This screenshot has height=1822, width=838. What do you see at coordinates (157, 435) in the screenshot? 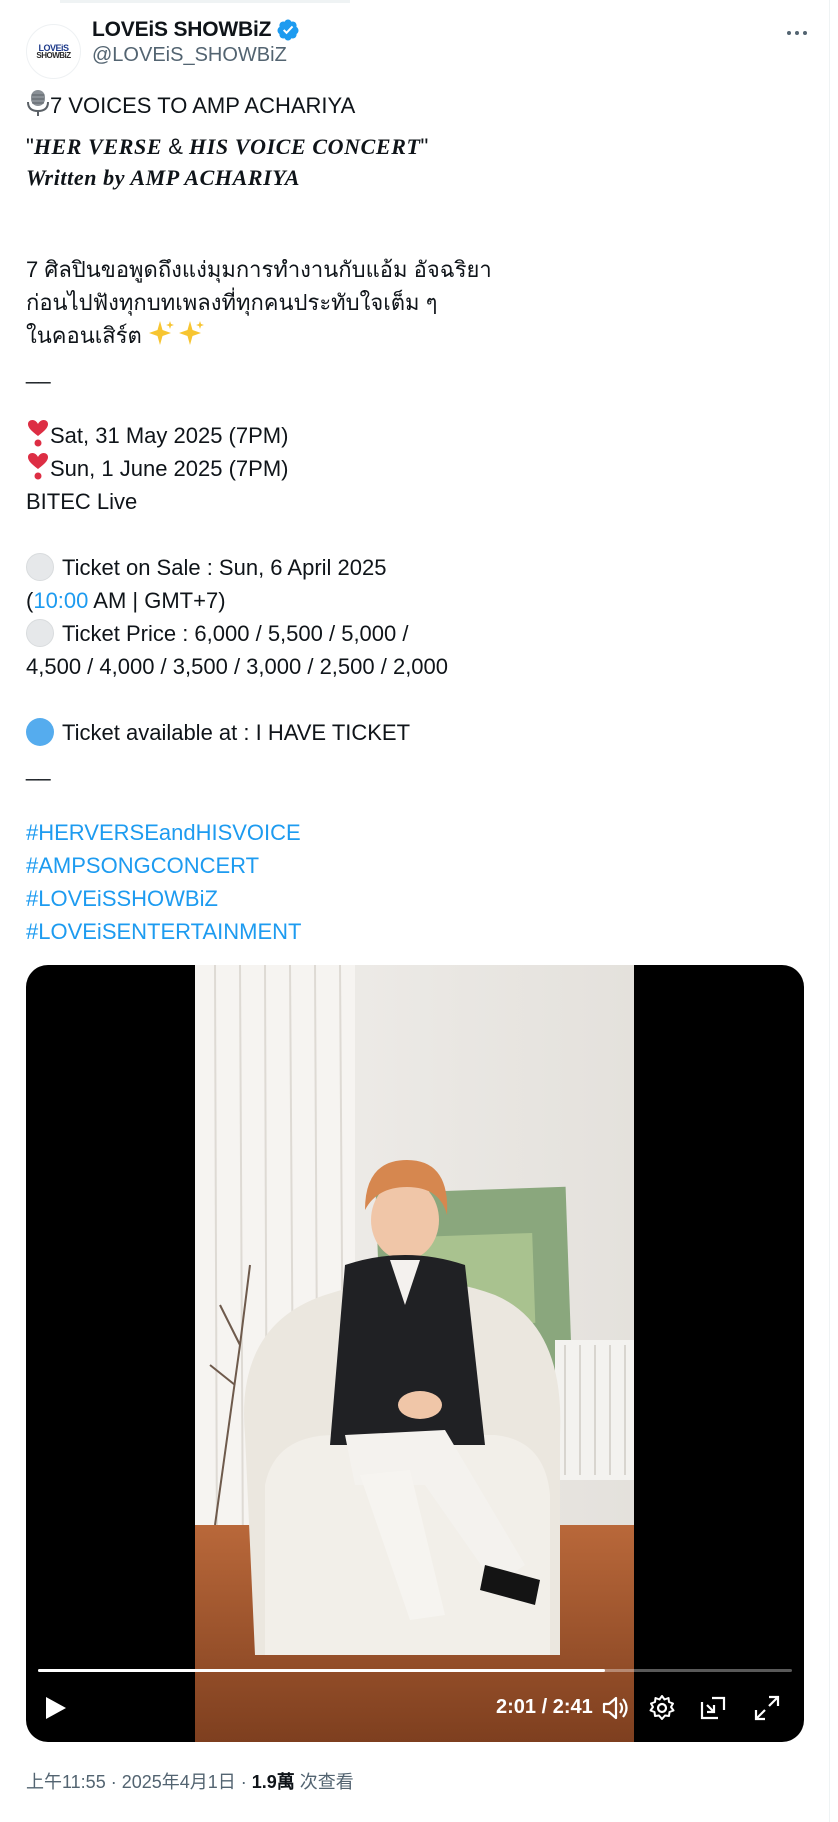
I see `date-line-1: Sat, 31 May 2025 (7PM)` at bounding box center [157, 435].